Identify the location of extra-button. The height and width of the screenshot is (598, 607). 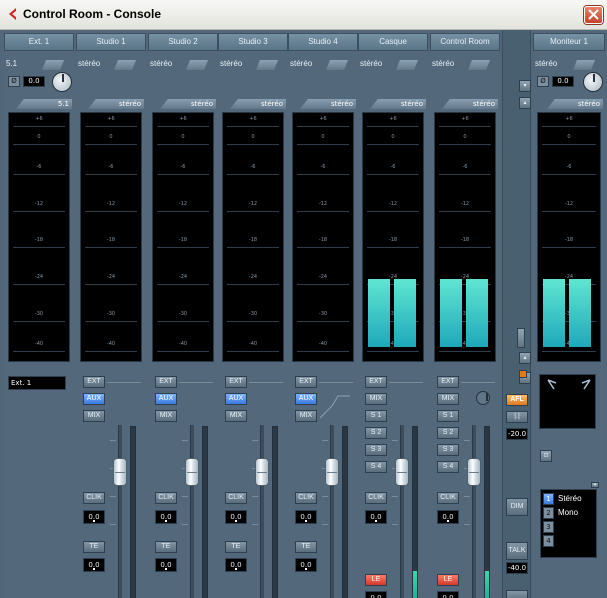
(517, 594).